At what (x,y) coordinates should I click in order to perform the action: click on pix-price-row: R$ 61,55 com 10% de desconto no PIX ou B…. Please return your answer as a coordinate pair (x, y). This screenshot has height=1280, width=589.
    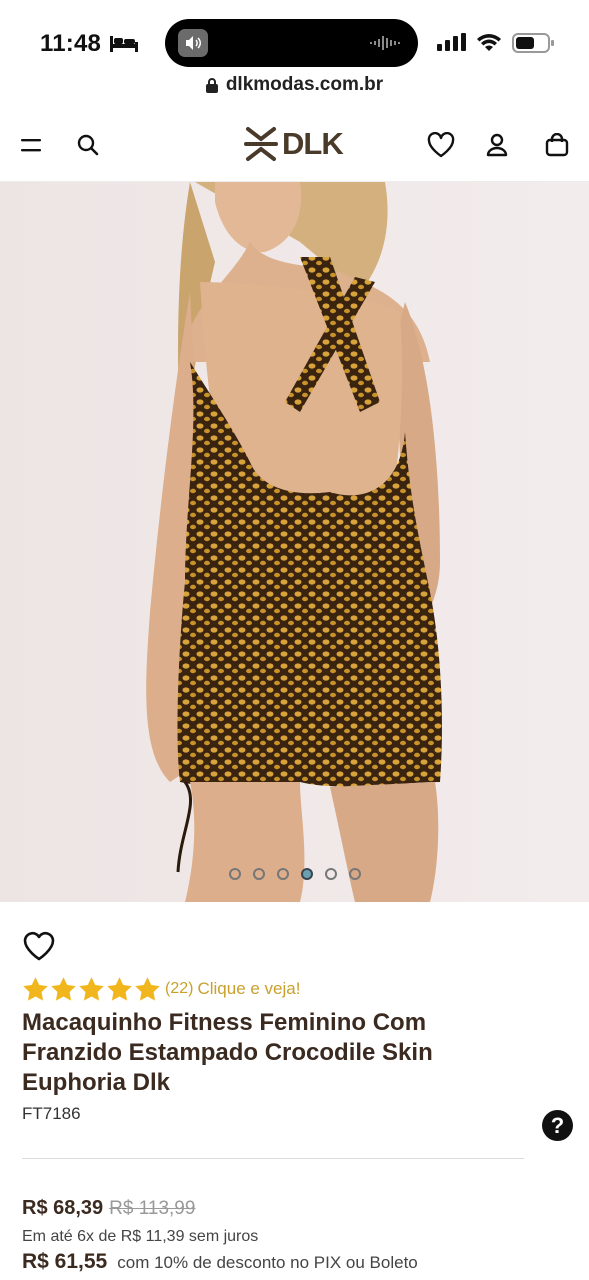
    Looking at the image, I should click on (220, 1262).